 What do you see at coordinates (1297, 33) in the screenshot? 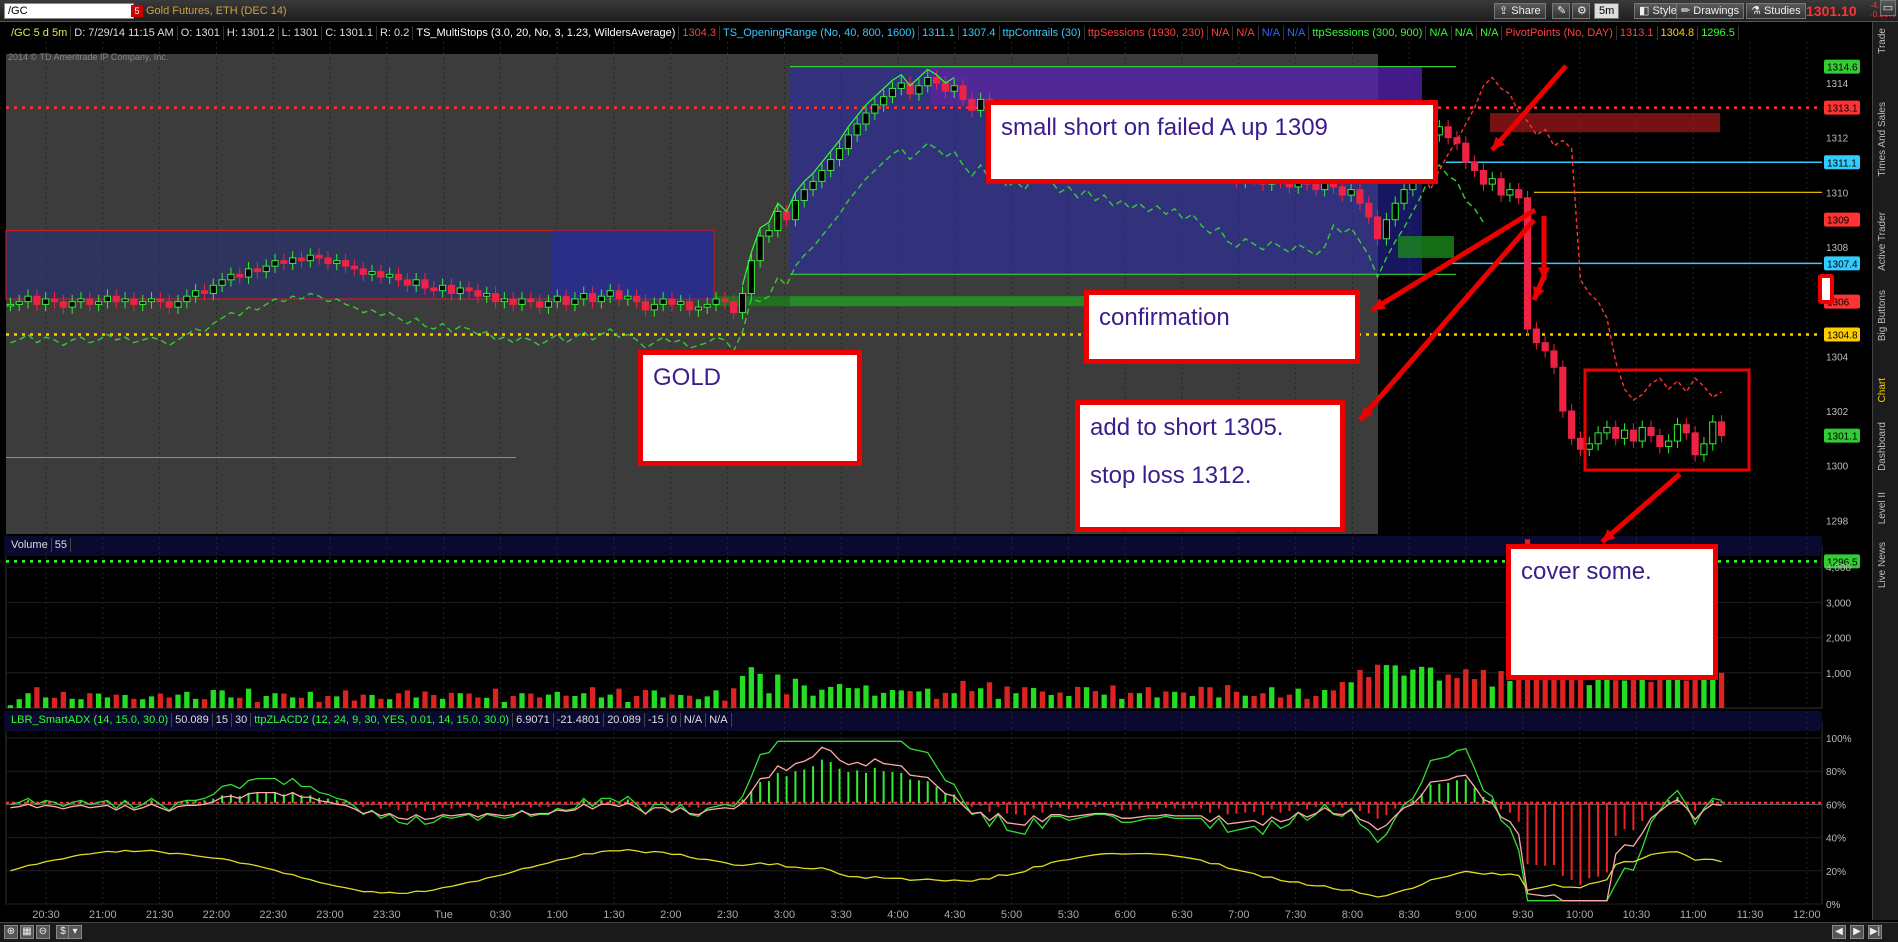
I see `study-item-17: N/A` at bounding box center [1297, 33].